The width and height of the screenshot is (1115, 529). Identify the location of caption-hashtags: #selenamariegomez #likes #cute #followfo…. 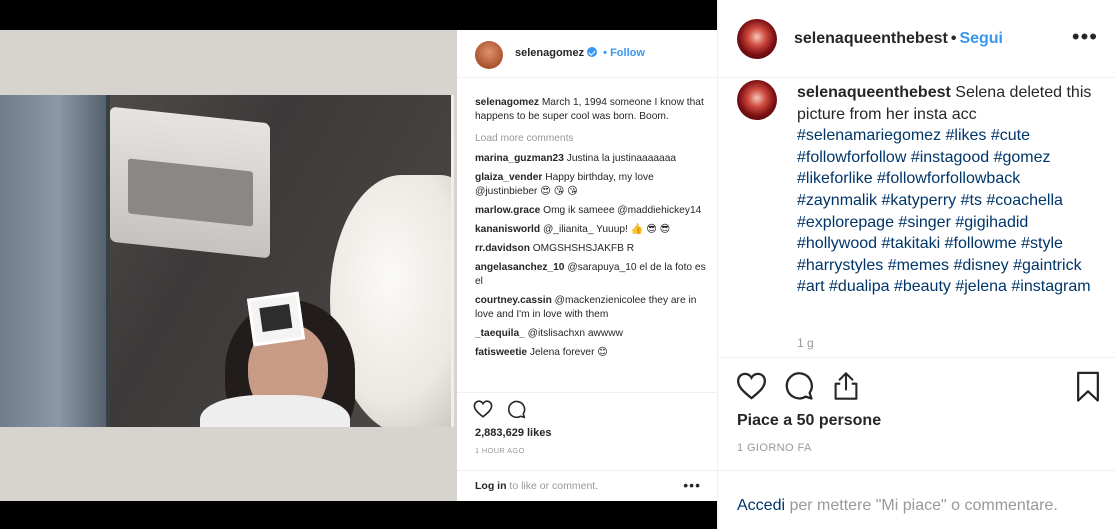
(944, 211).